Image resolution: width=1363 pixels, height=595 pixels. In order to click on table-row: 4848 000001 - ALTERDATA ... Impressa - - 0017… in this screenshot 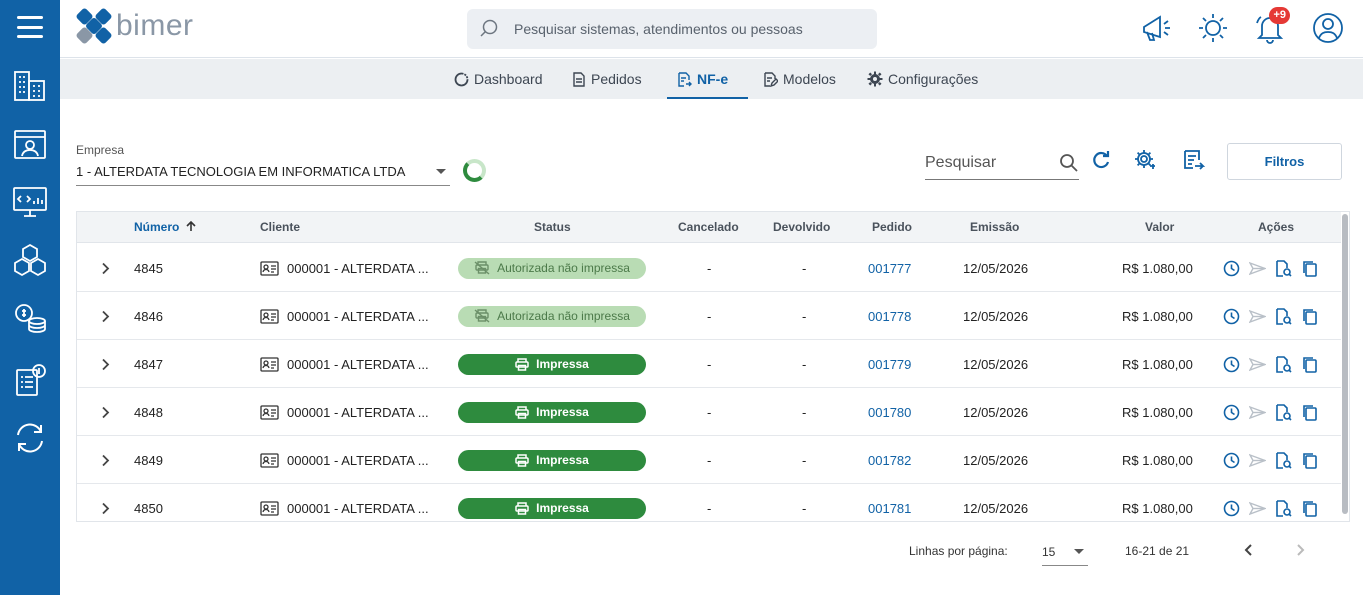, I will do `click(709, 412)`.